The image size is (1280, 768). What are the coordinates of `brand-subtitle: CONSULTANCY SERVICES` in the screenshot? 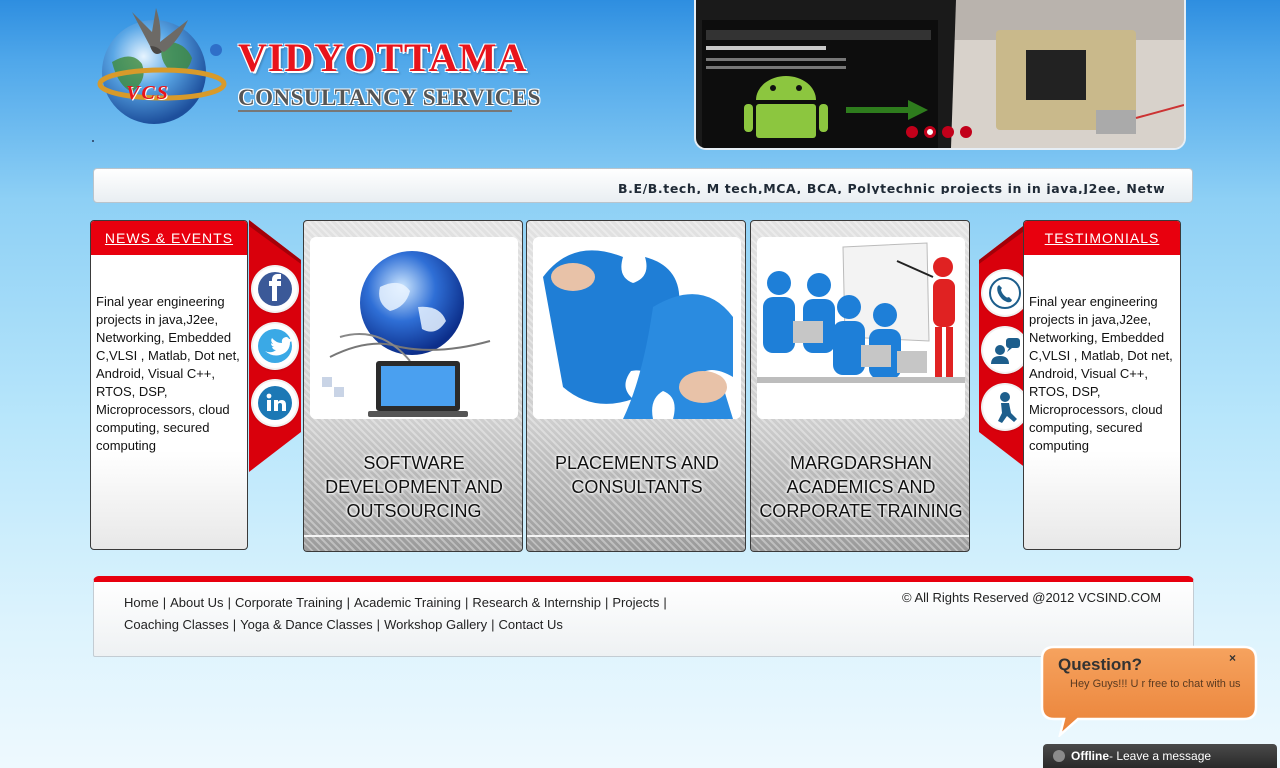 It's located at (389, 97).